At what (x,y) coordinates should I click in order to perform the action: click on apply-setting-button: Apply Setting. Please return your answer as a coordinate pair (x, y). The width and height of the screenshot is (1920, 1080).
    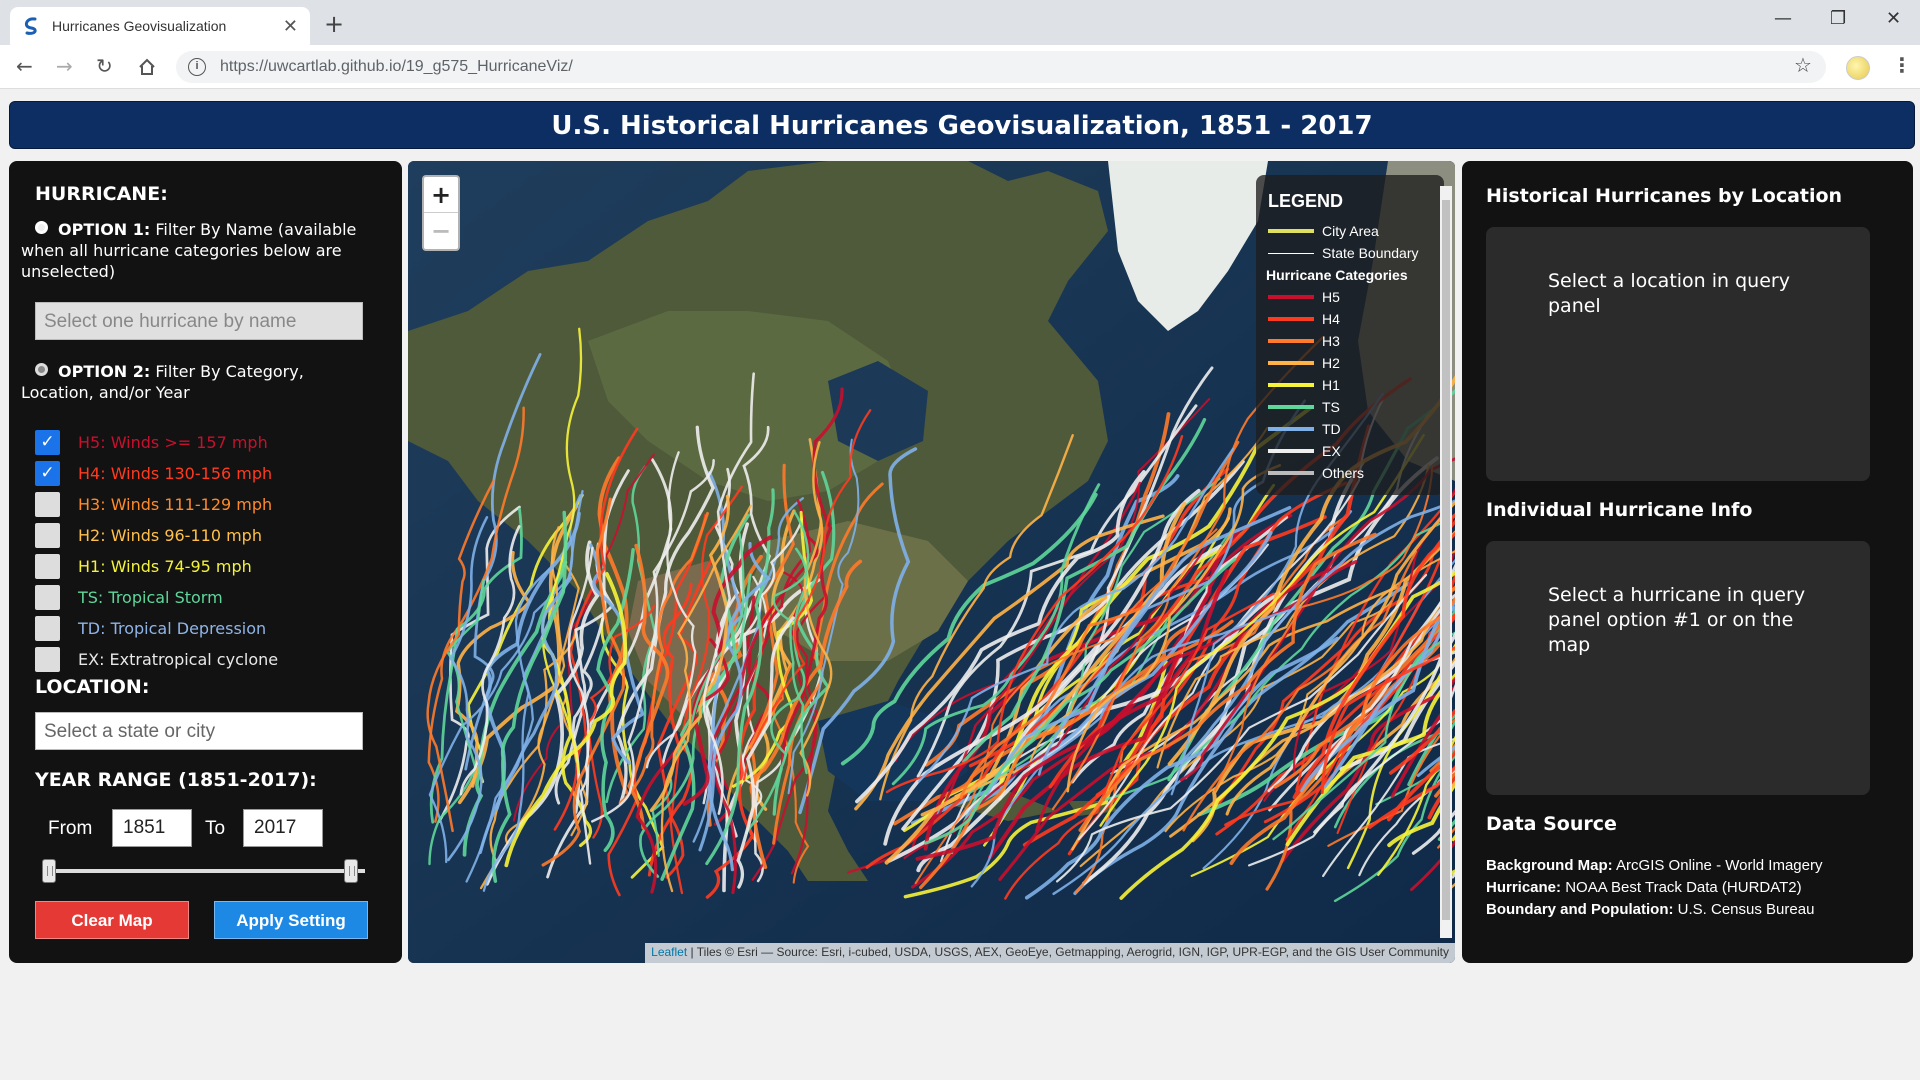
    Looking at the image, I should click on (291, 920).